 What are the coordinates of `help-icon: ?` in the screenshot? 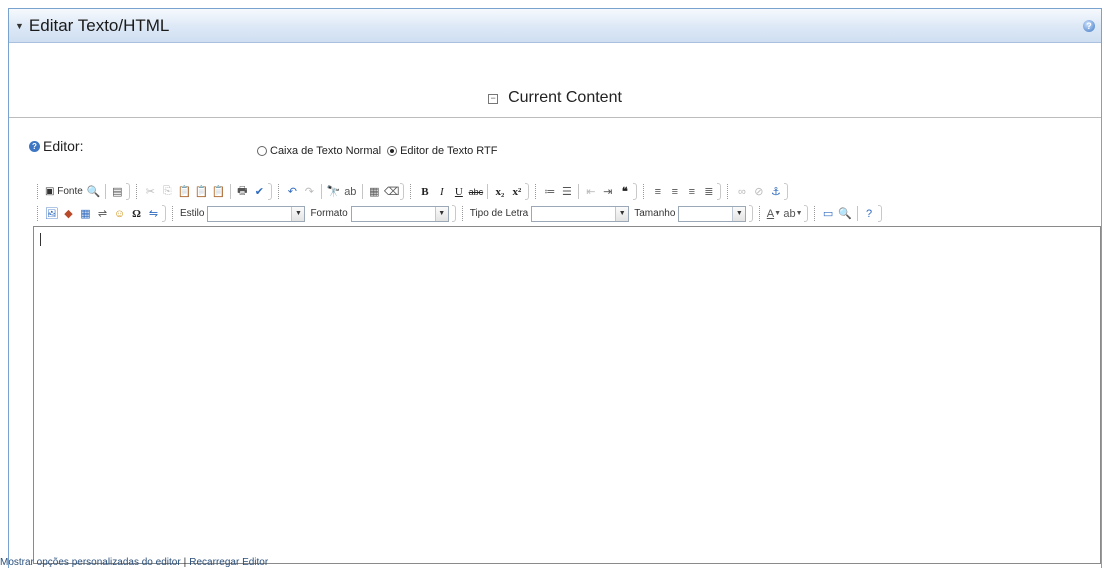 It's located at (1089, 26).